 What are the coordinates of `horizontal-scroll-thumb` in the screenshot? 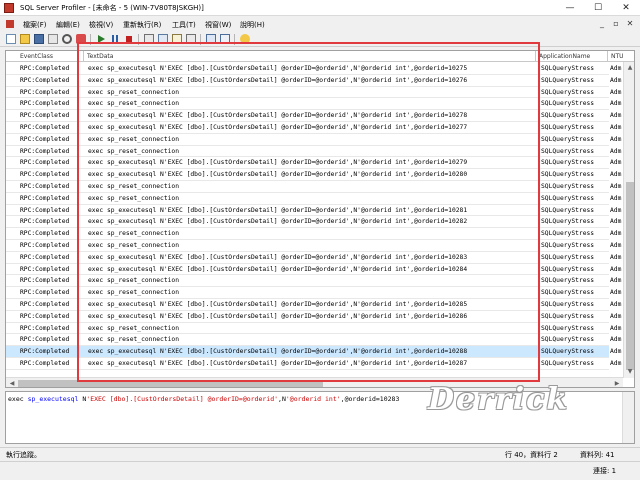 It's located at (170, 383).